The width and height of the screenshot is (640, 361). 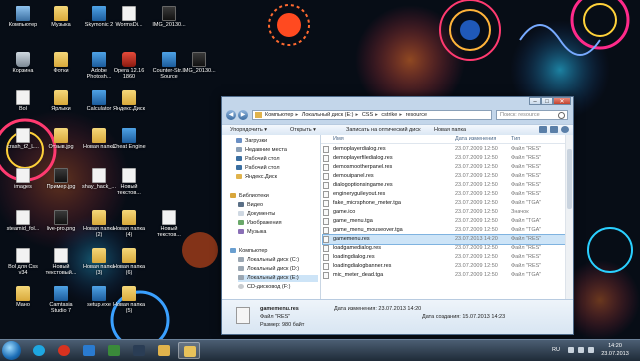 I want to click on scrollbar-thumb, so click(x=569, y=179).